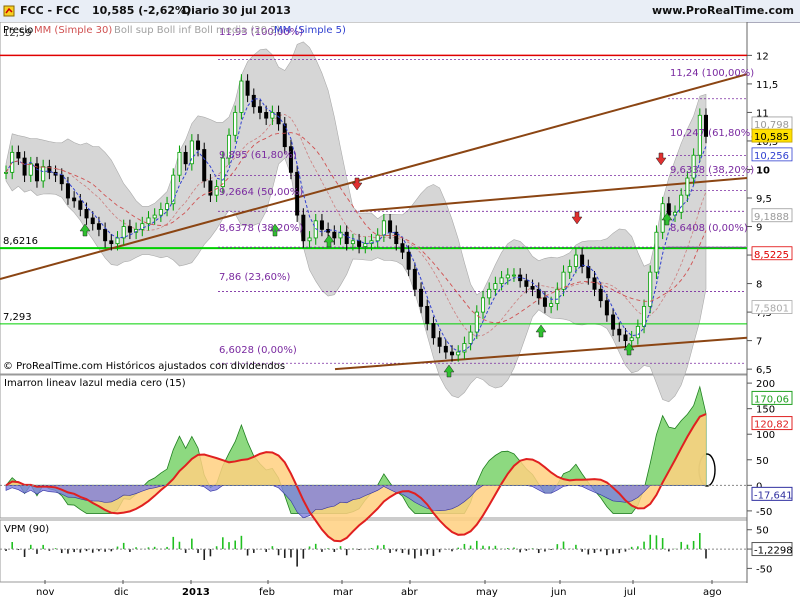  I want to click on y-tick-label: 8, so click(759, 285).